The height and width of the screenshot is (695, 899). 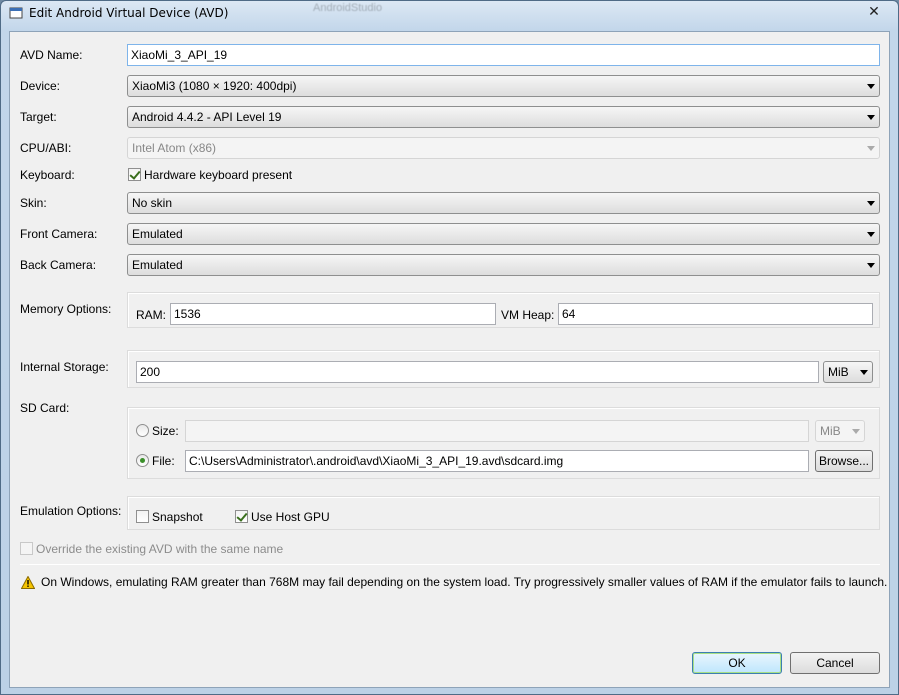 I want to click on target-select-value: Android 4.4.2 - API Level 19, so click(x=207, y=117).